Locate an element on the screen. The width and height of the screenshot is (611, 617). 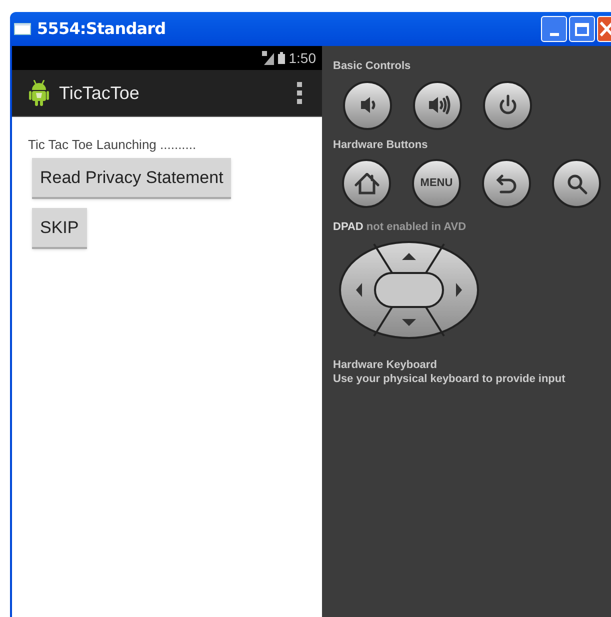
app-button: SKIP is located at coordinates (59, 228).